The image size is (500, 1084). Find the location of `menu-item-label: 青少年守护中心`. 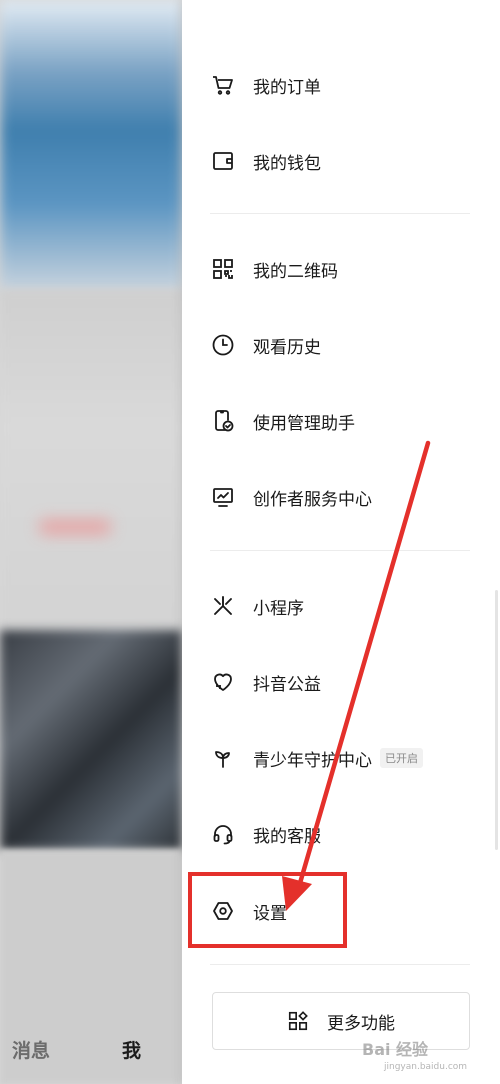

menu-item-label: 青少年守护中心 is located at coordinates (312, 760).